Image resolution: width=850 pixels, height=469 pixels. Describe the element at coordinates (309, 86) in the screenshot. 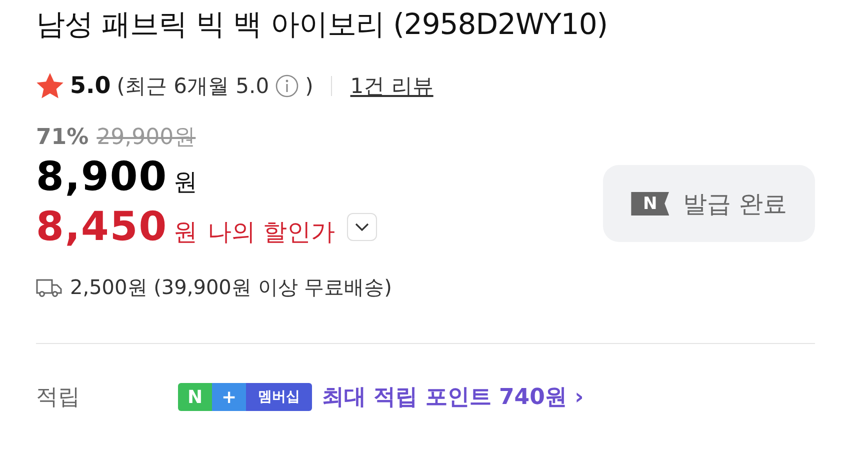

I see `closing-parenthesis: )` at that location.